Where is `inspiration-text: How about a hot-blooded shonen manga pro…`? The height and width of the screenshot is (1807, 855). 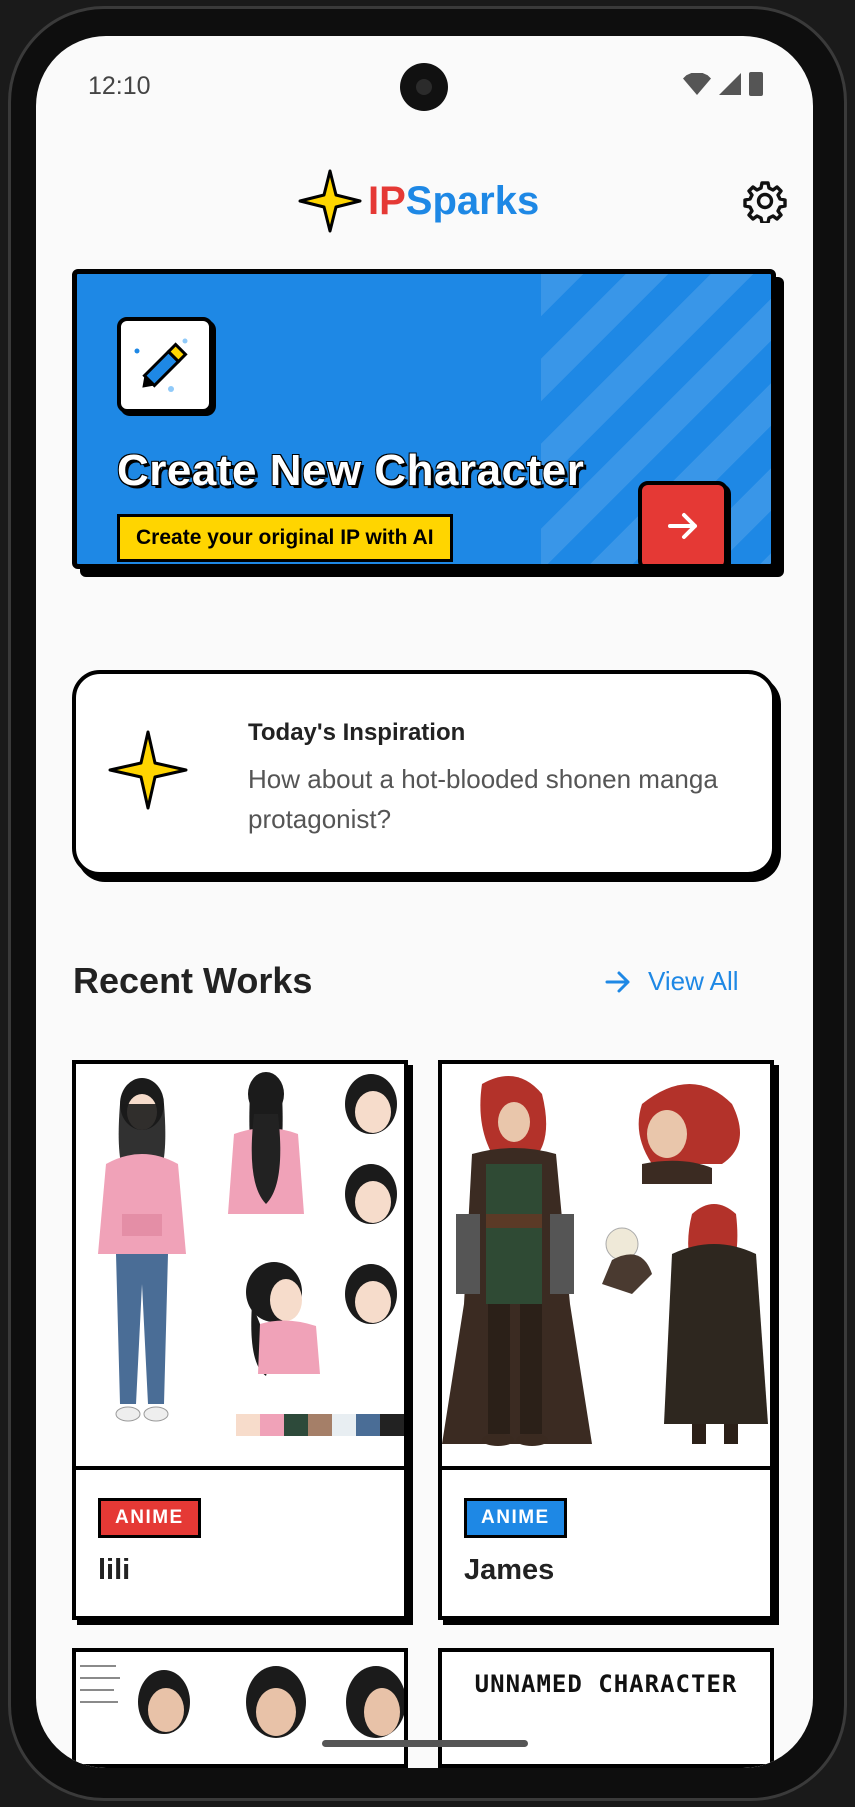
inspiration-text: How about a hot-blooded shonen manga pro… is located at coordinates (483, 799).